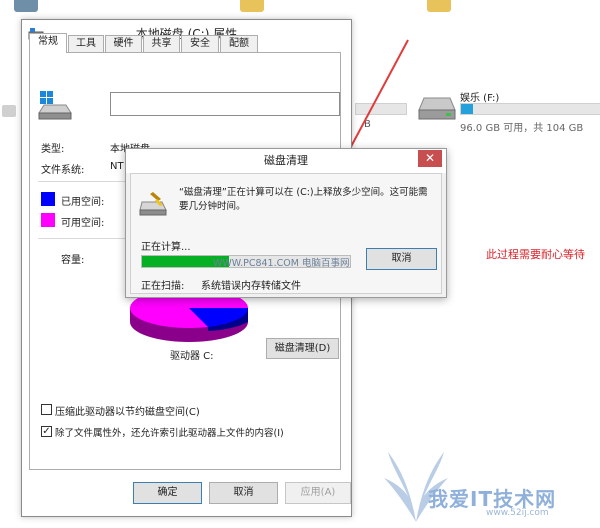 The height and width of the screenshot is (528, 600). Describe the element at coordinates (55, 105) in the screenshot. I see `windows-drive-icon` at that location.